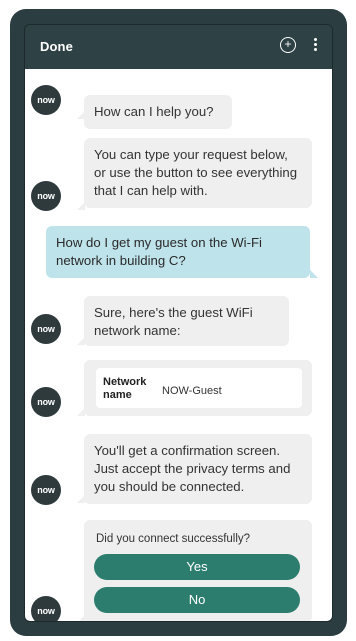 The height and width of the screenshot is (641, 356). I want to click on network-name-value: NOW-Guest, so click(192, 391).